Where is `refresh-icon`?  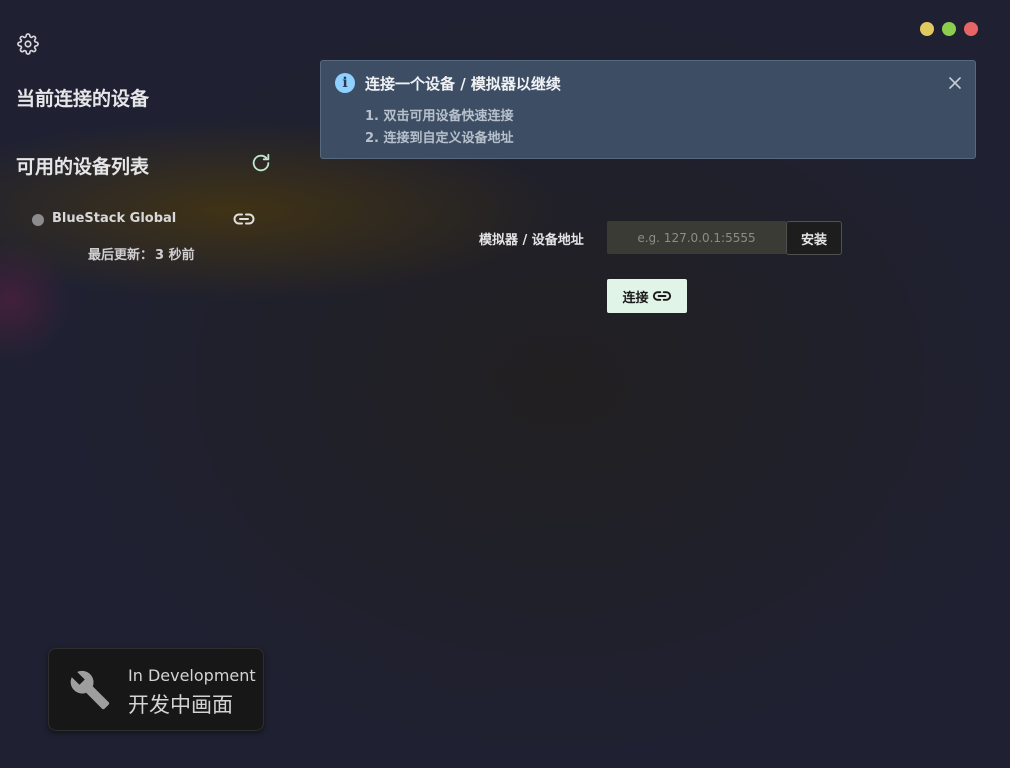
refresh-icon is located at coordinates (261, 162).